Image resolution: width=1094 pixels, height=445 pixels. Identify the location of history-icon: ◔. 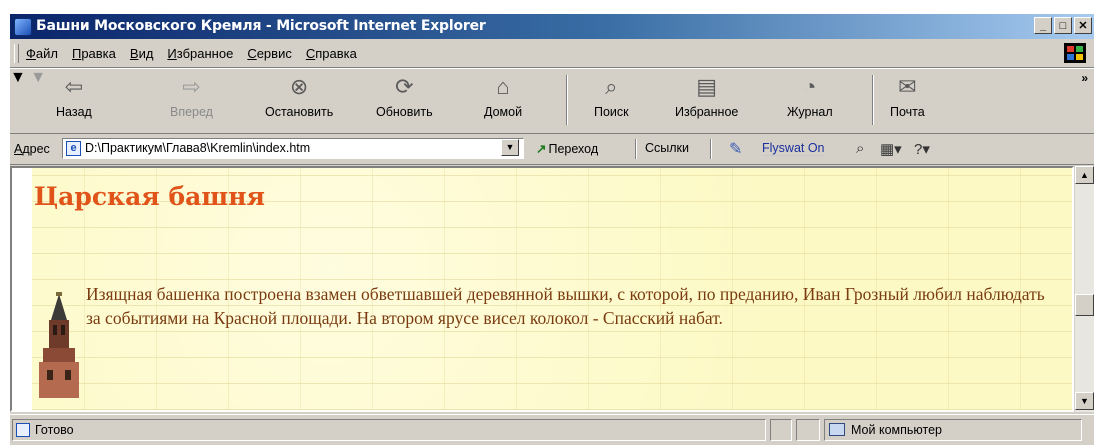
(810, 86).